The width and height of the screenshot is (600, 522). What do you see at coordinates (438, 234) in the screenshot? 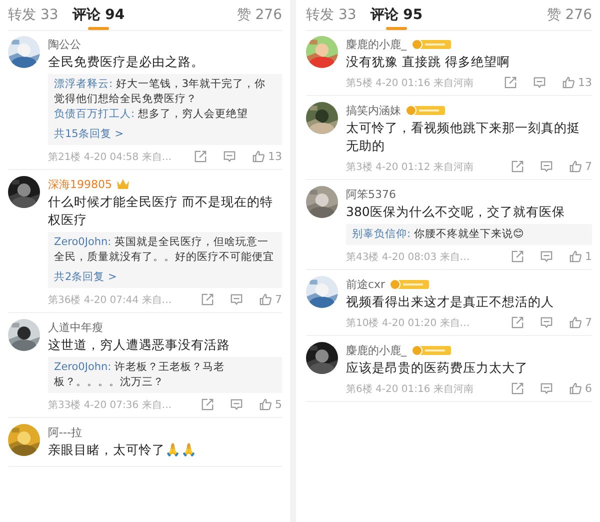
I see `reply-text: 别辜负信仰: 你腰不疼就坐下来说😊` at bounding box center [438, 234].